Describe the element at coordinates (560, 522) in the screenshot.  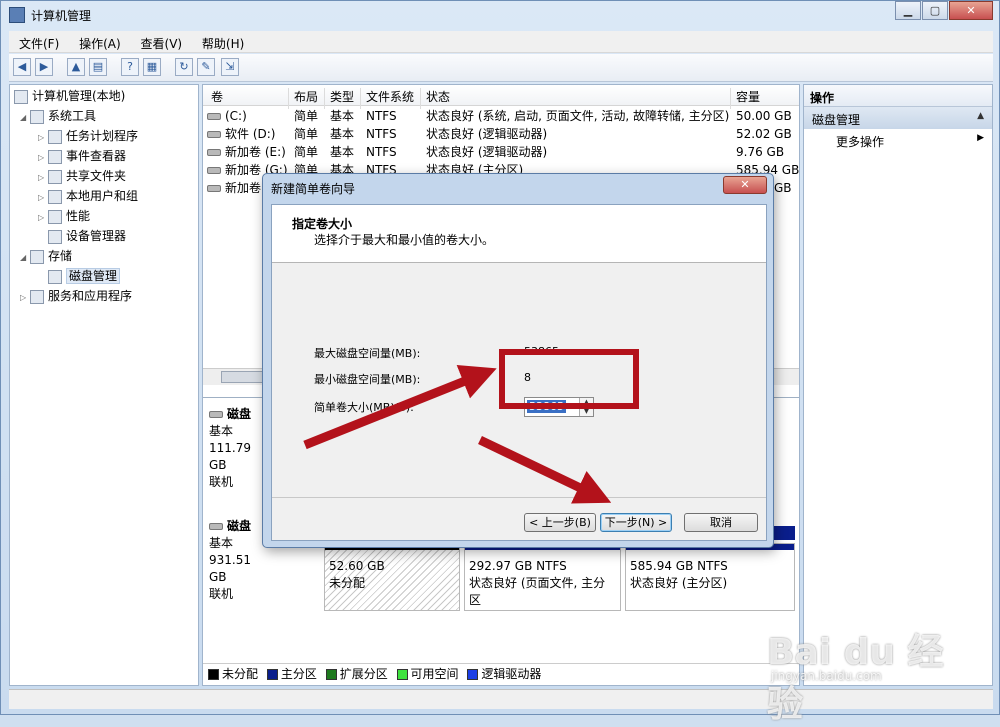
I see `back-button: < 上一步(B)` at that location.